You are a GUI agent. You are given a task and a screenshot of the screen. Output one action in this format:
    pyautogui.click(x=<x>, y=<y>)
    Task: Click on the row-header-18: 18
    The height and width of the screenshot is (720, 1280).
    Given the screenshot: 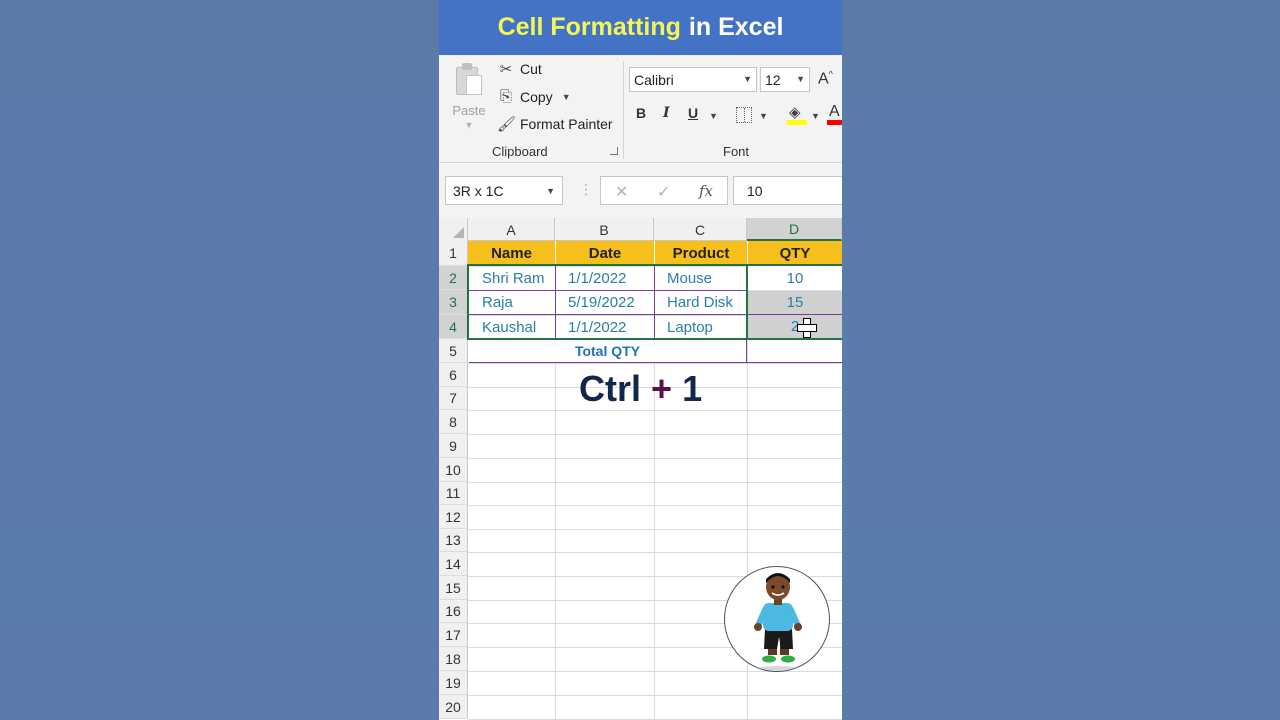 What is the action you would take?
    pyautogui.click(x=453, y=659)
    